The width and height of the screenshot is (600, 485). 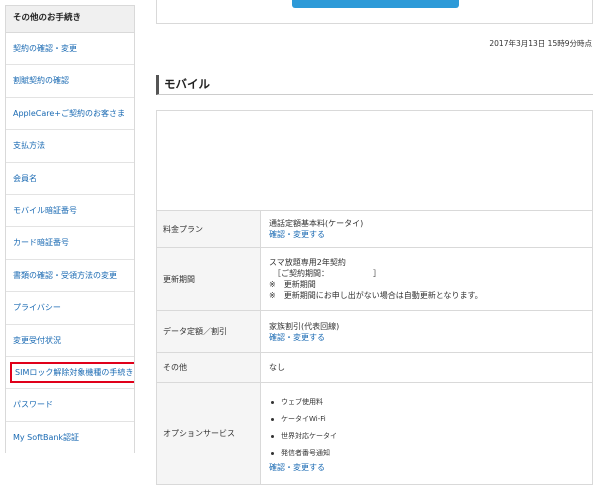 What do you see at coordinates (65, 275) in the screenshot?
I see `sidebar-item-label: 書類の確認・受領方法の変更` at bounding box center [65, 275].